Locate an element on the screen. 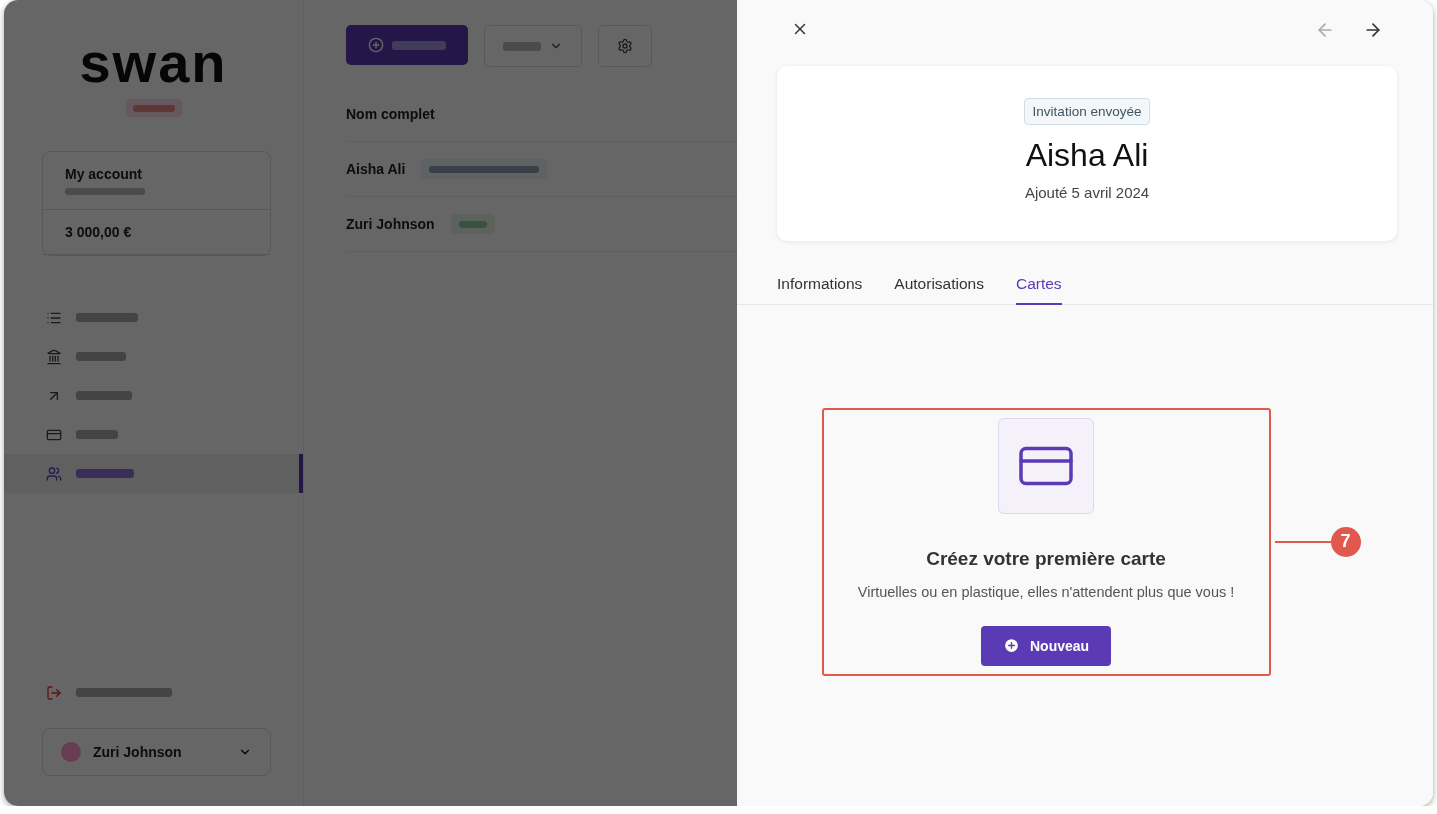 The height and width of the screenshot is (814, 1437). callout-number: 7 is located at coordinates (1345, 541).